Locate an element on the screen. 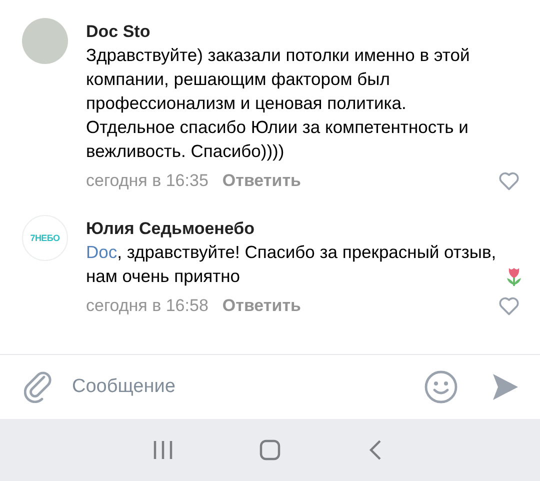 The height and width of the screenshot is (481, 540). home-icon is located at coordinates (269, 450).